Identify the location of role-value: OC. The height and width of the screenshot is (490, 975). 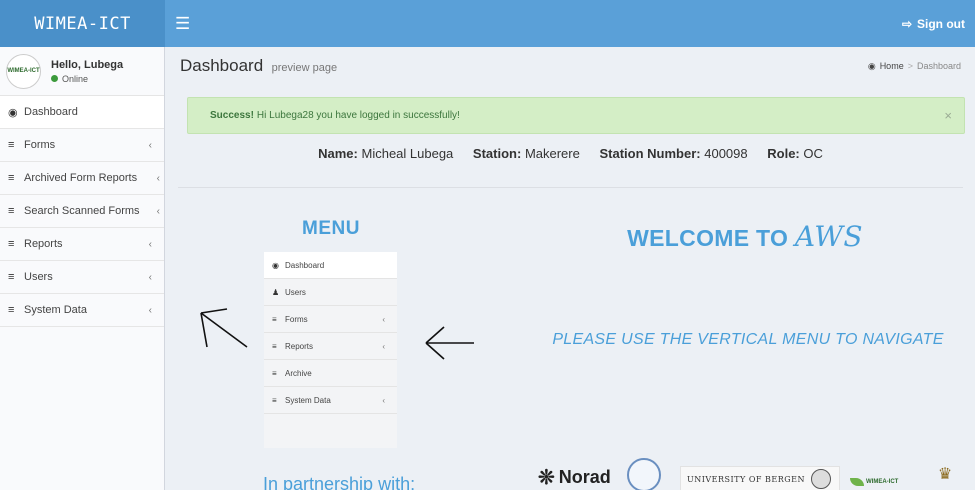
(813, 153).